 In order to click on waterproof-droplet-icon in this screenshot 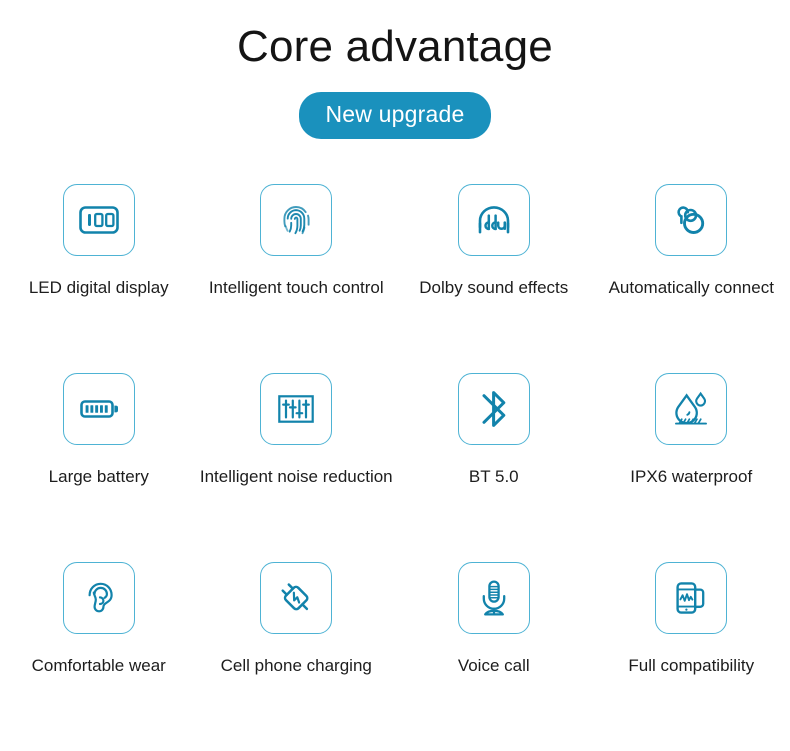, I will do `click(691, 409)`.